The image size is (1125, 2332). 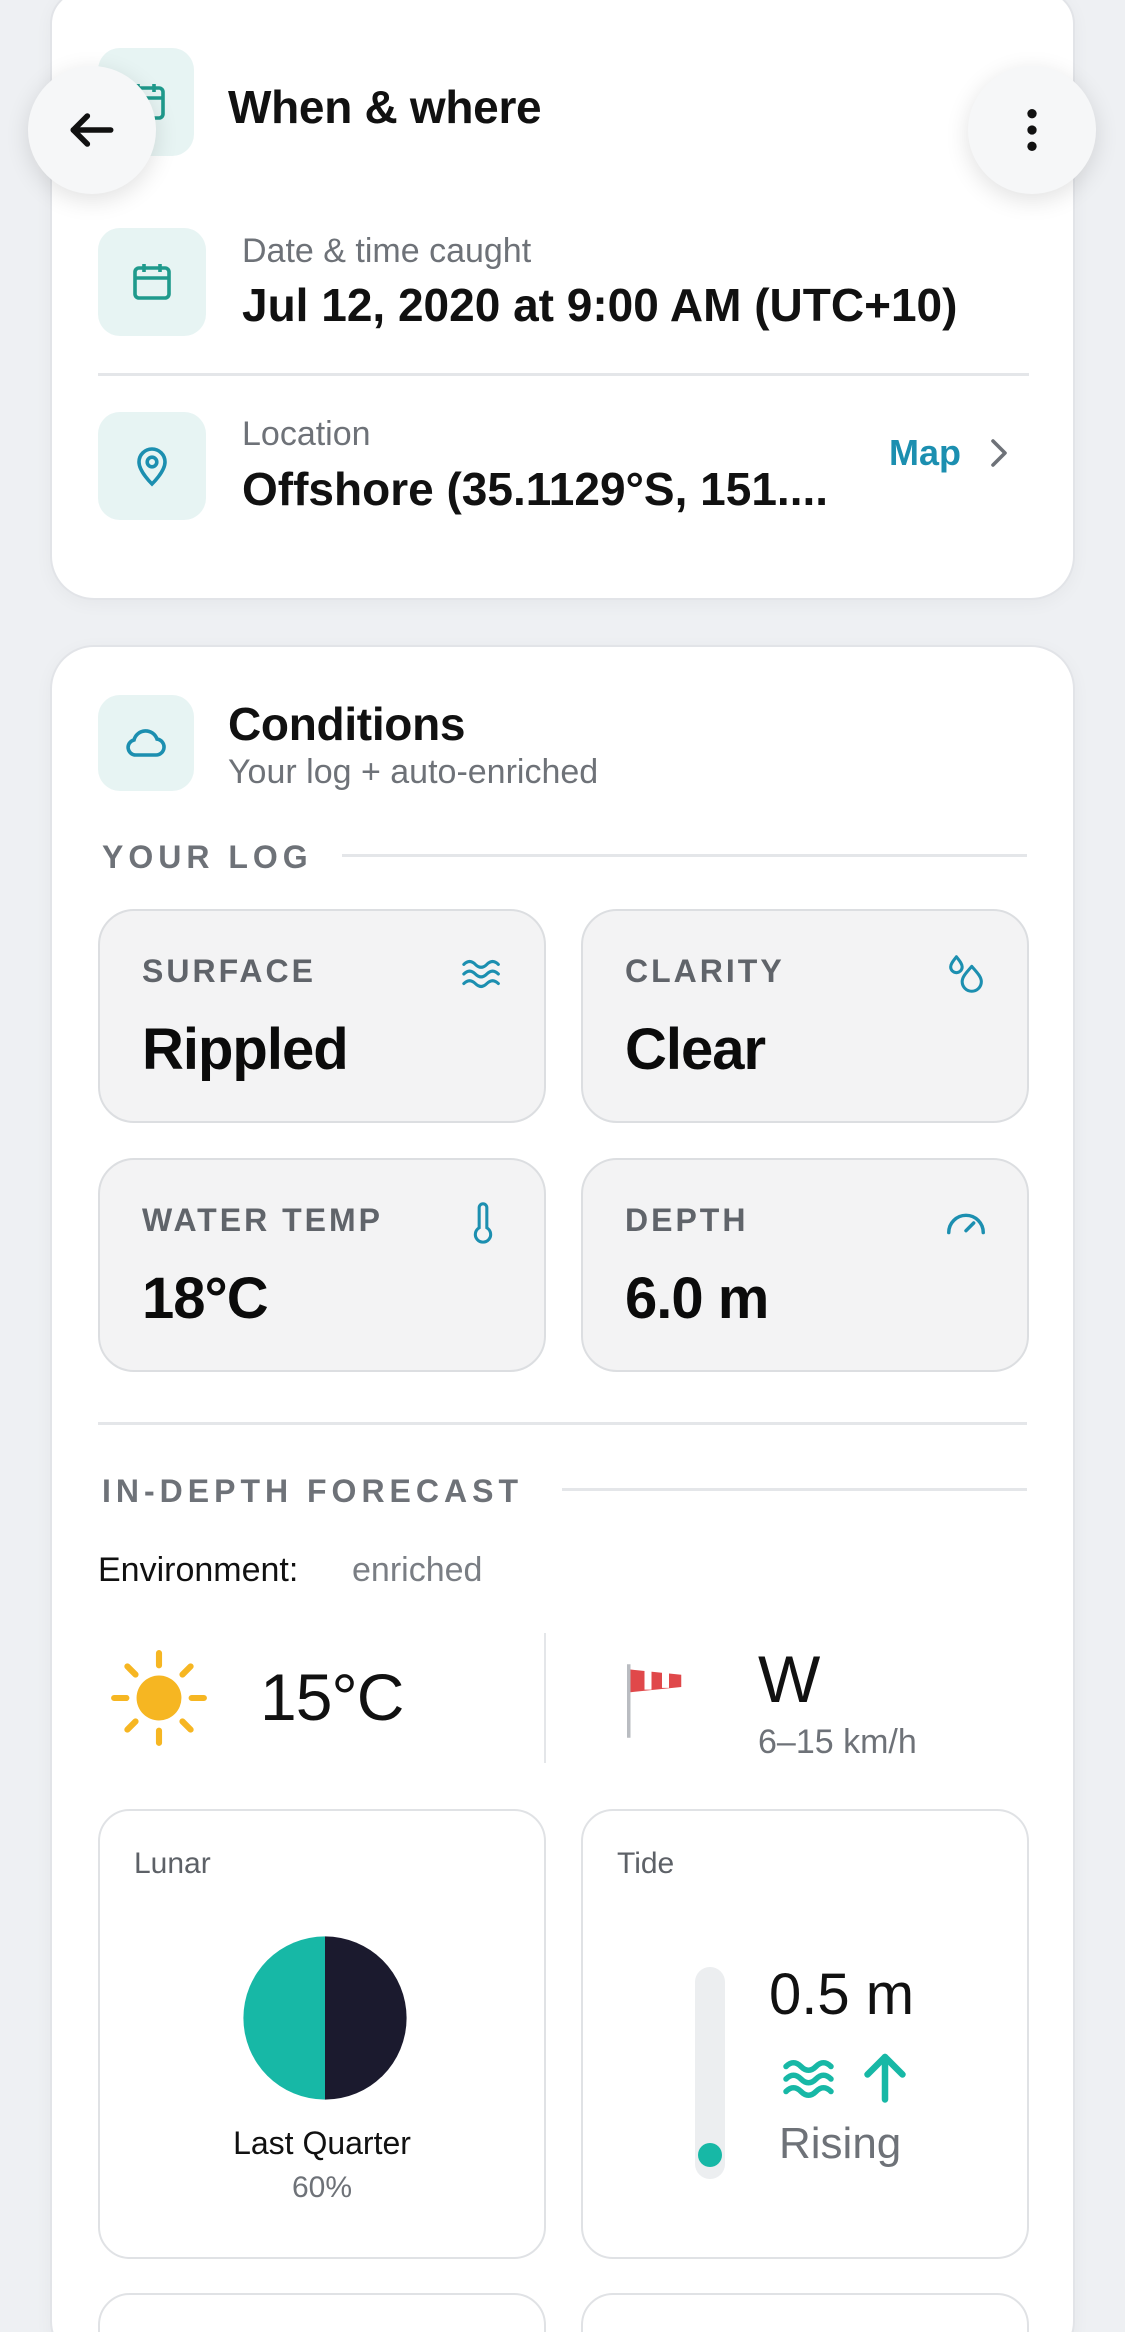 What do you see at coordinates (697, 1298) in the screenshot?
I see `tile-value: 6.0 m` at bounding box center [697, 1298].